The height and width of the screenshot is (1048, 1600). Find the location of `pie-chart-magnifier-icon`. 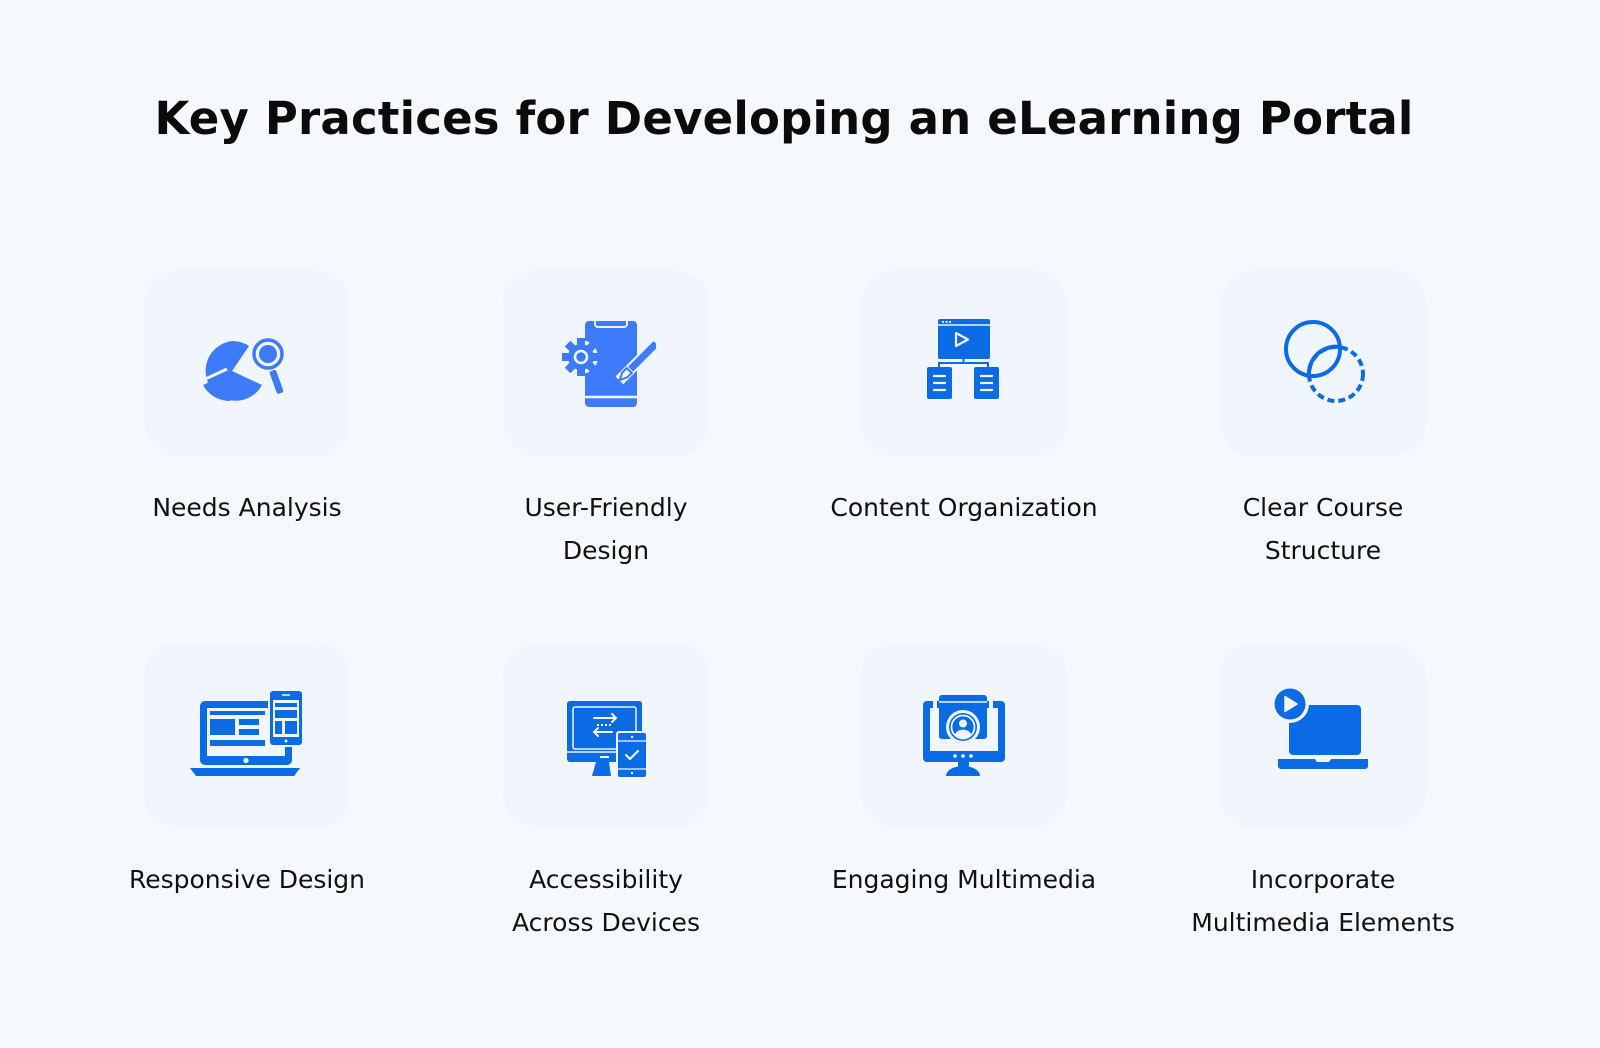

pie-chart-magnifier-icon is located at coordinates (242, 369).